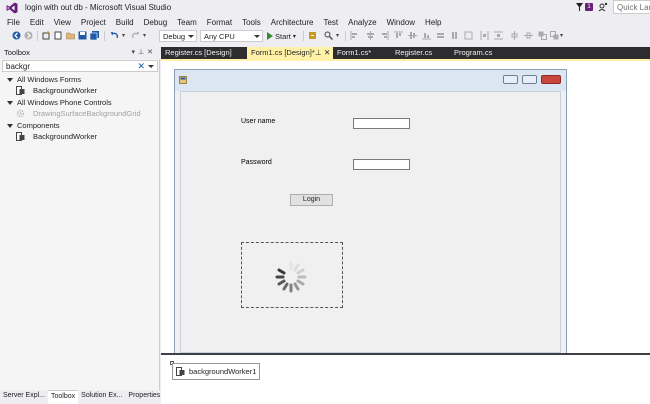 This screenshot has height=404, width=650. Describe the element at coordinates (79, 102) in the screenshot. I see `toolbox-group-windows-phone-controls: All Windows Phone Controls` at that location.